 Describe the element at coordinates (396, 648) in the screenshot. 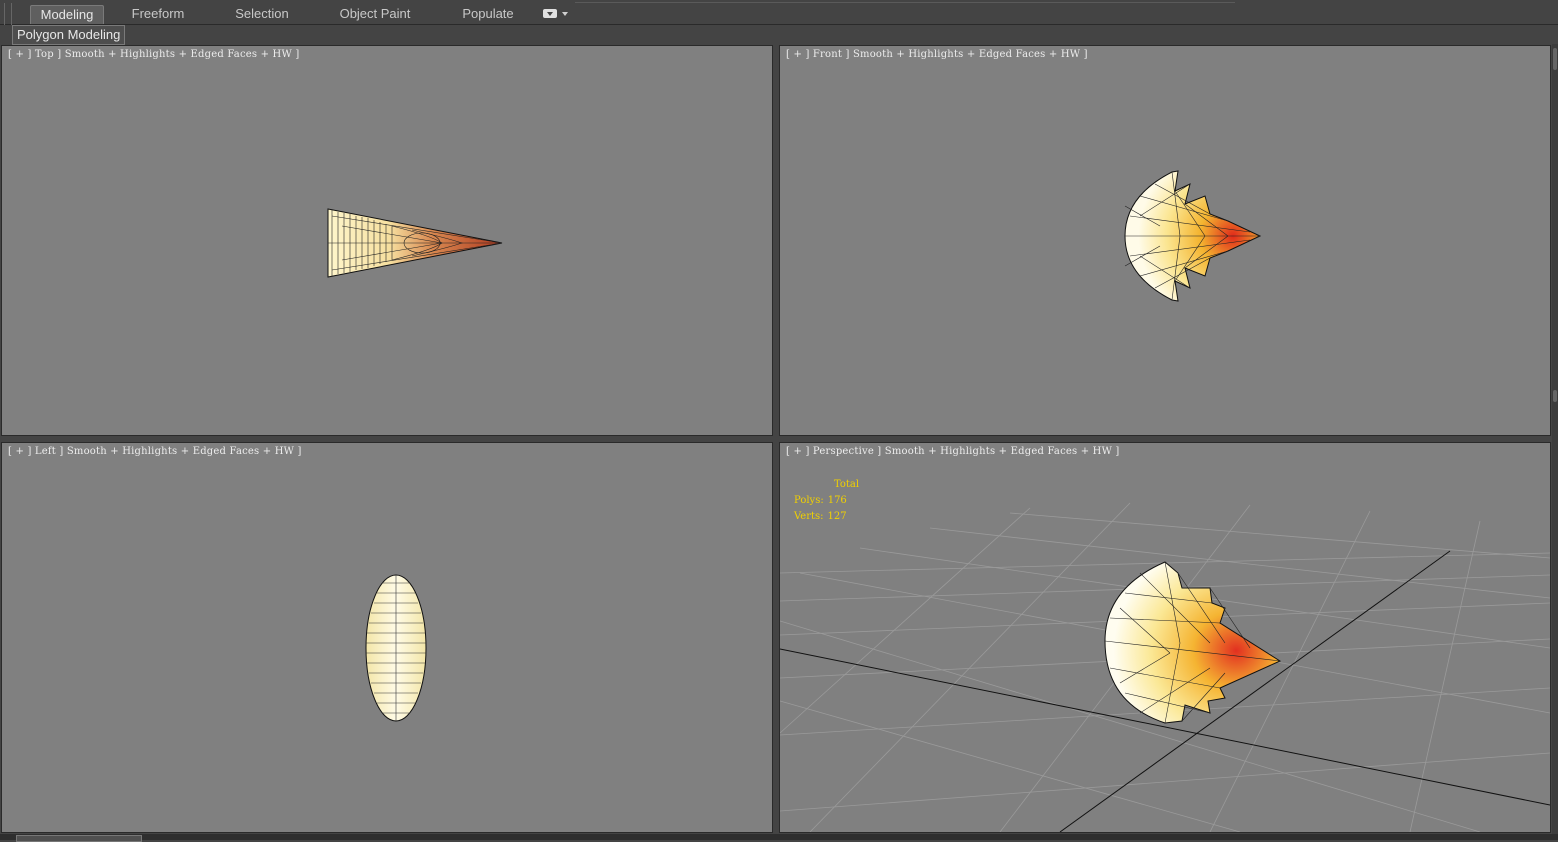

I see `left-view-mesh` at that location.